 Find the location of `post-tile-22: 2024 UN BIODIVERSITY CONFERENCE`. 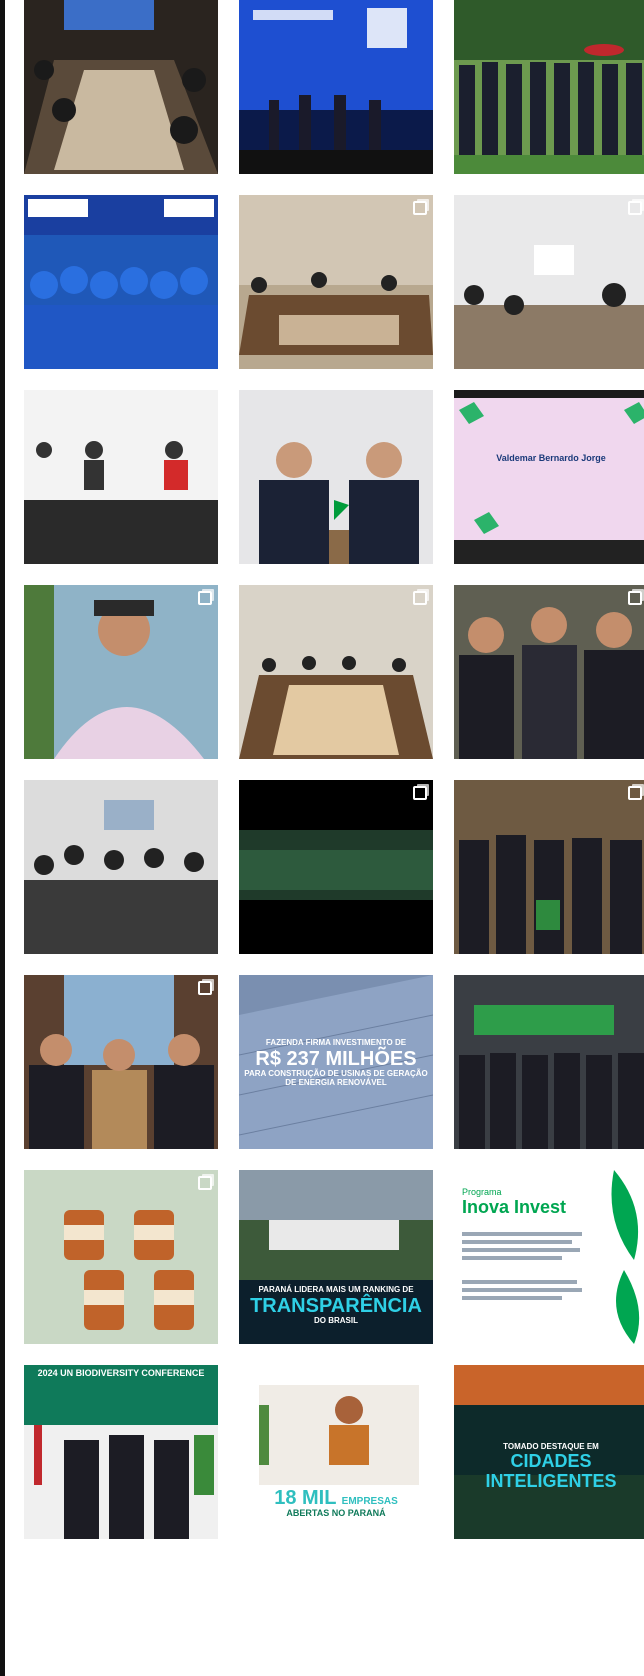

post-tile-22: 2024 UN BIODIVERSITY CONFERENCE is located at coordinates (121, 1452).